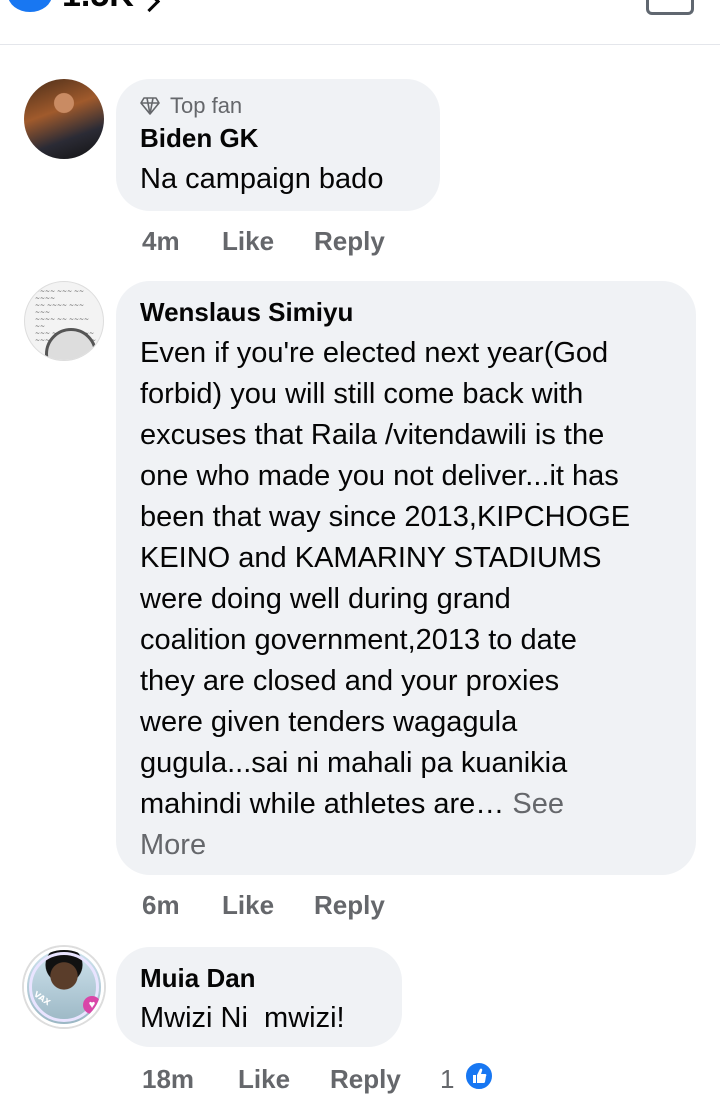  Describe the element at coordinates (64, 987) in the screenshot. I see `avatar: VAX ♥` at that location.